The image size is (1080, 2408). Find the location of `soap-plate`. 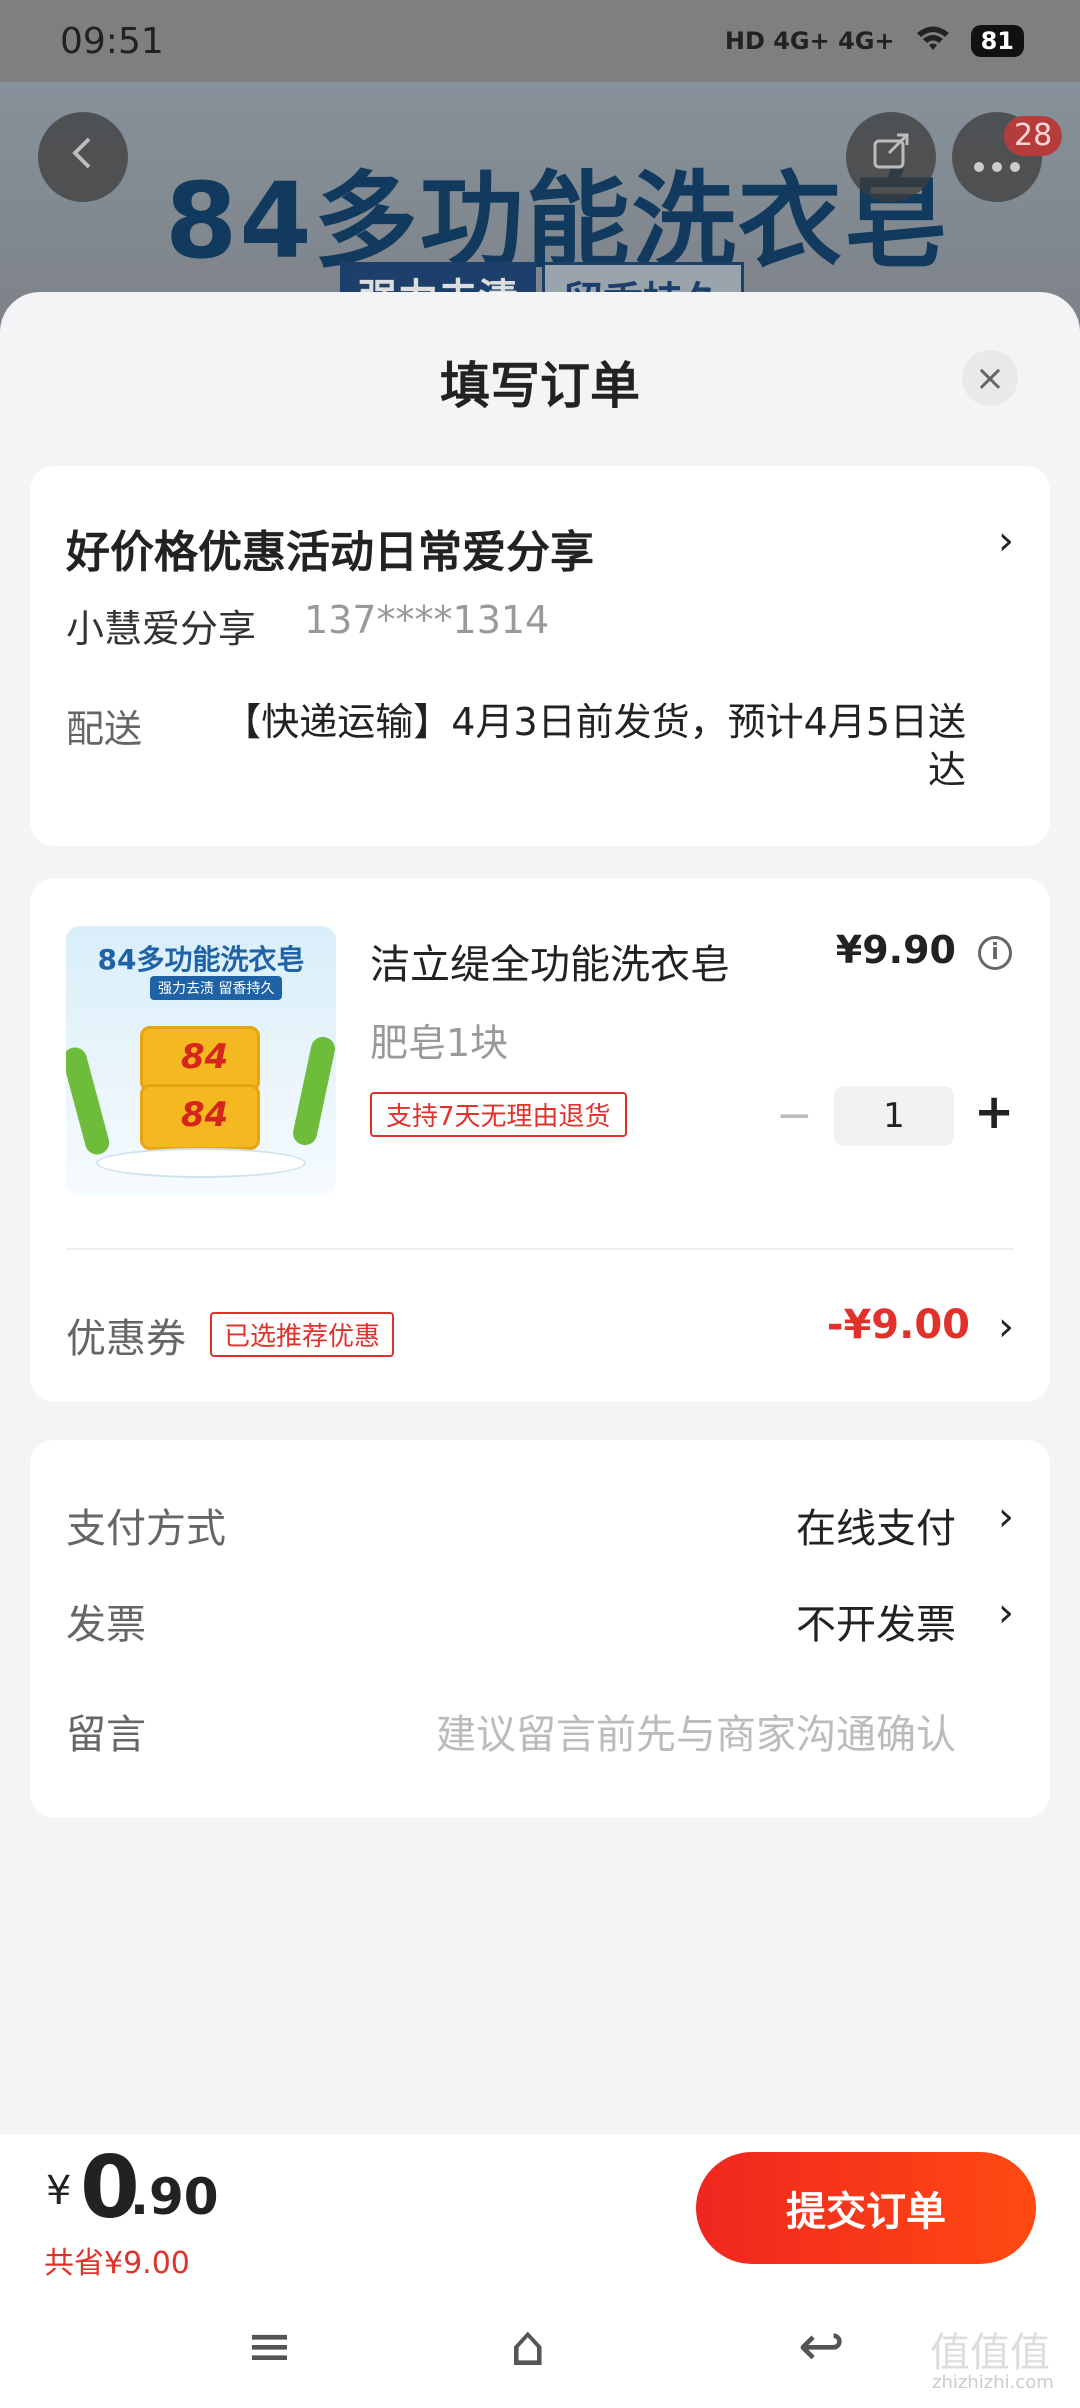

soap-plate is located at coordinates (201, 1163).